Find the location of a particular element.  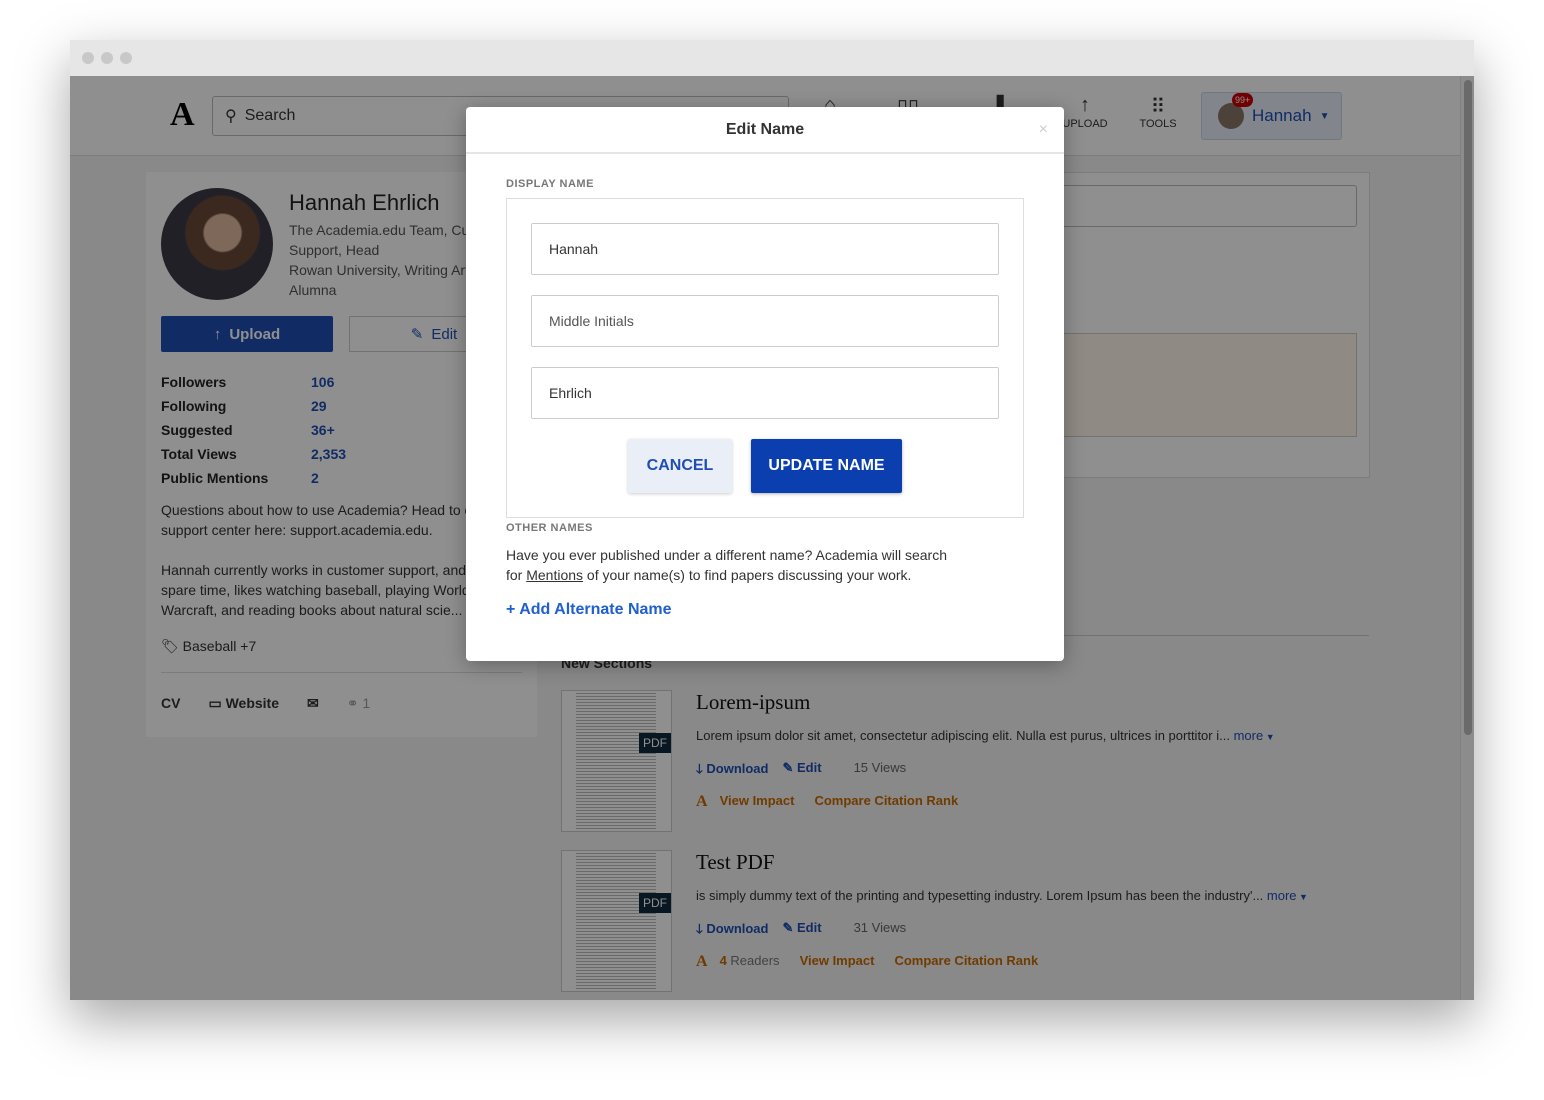

title-bar is located at coordinates (772, 58).